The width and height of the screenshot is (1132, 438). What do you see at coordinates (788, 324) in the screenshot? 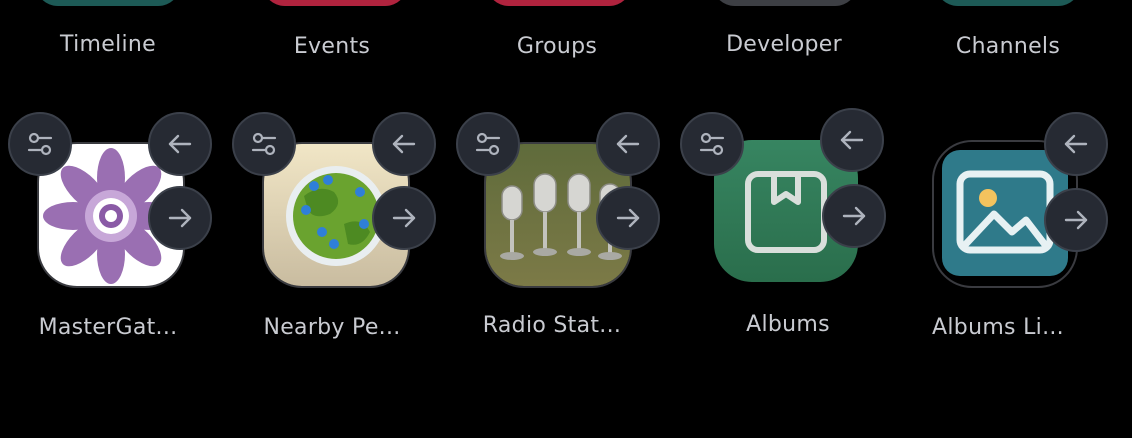
I see `app-label-albums: Albums` at bounding box center [788, 324].